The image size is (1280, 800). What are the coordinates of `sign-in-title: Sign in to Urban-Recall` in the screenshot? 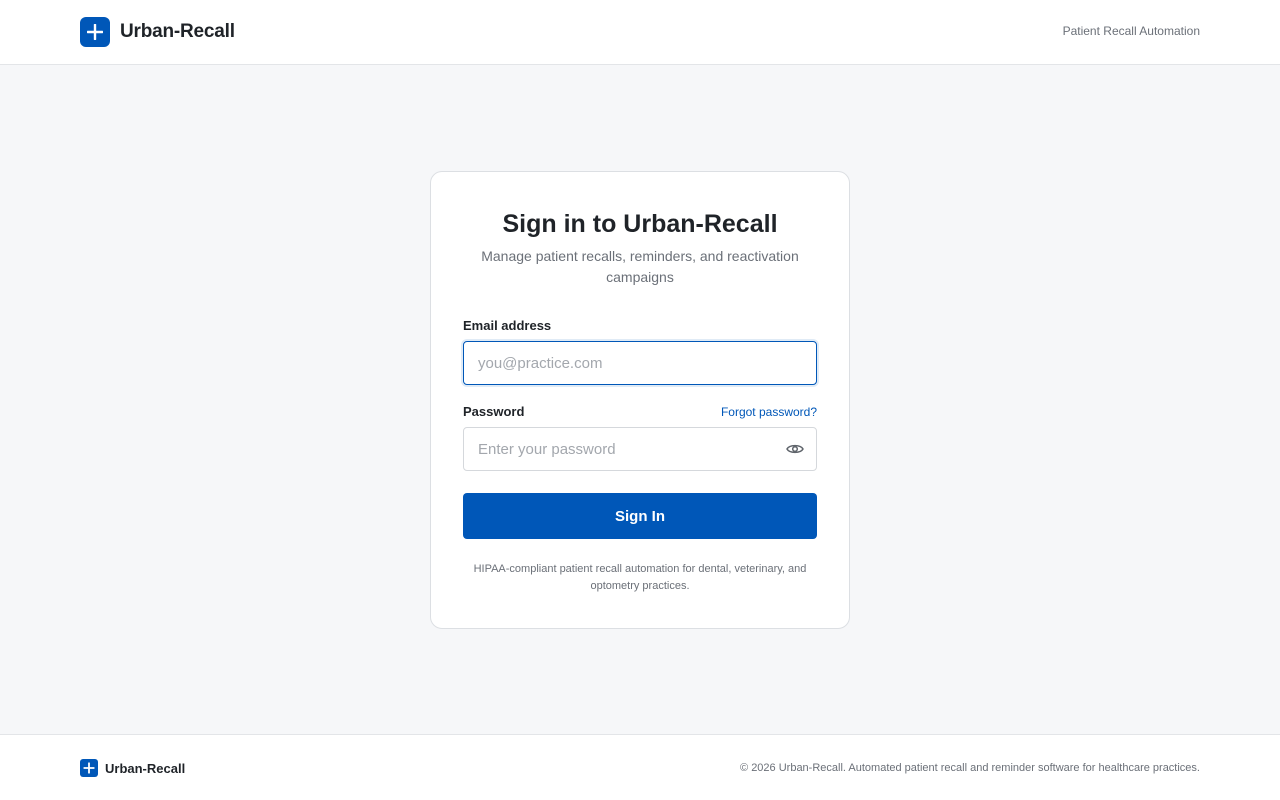 It's located at (640, 224).